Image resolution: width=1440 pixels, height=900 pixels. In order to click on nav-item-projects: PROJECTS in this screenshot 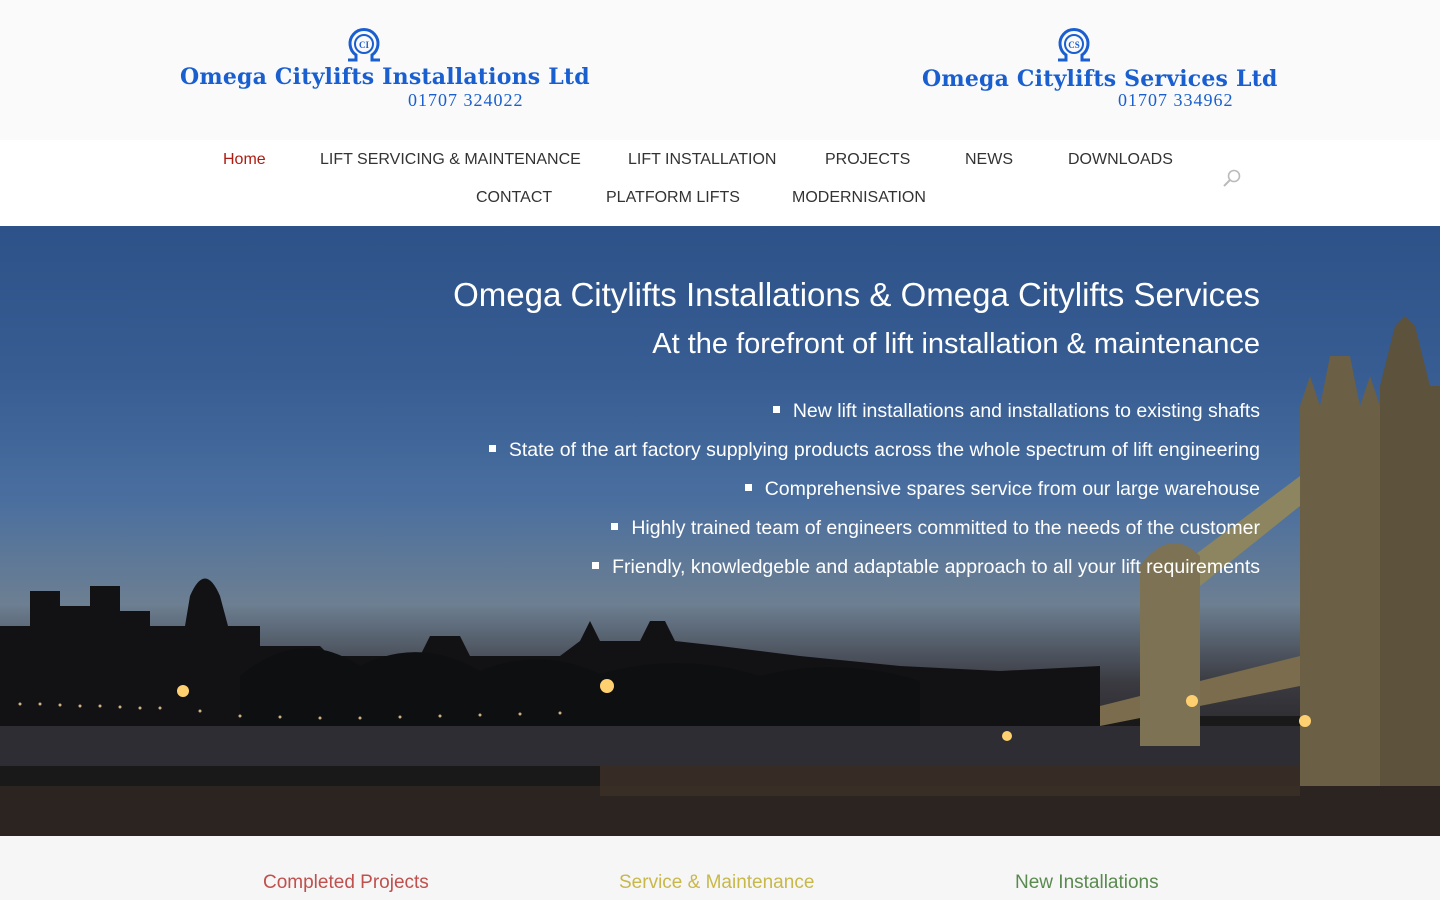, I will do `click(867, 160)`.